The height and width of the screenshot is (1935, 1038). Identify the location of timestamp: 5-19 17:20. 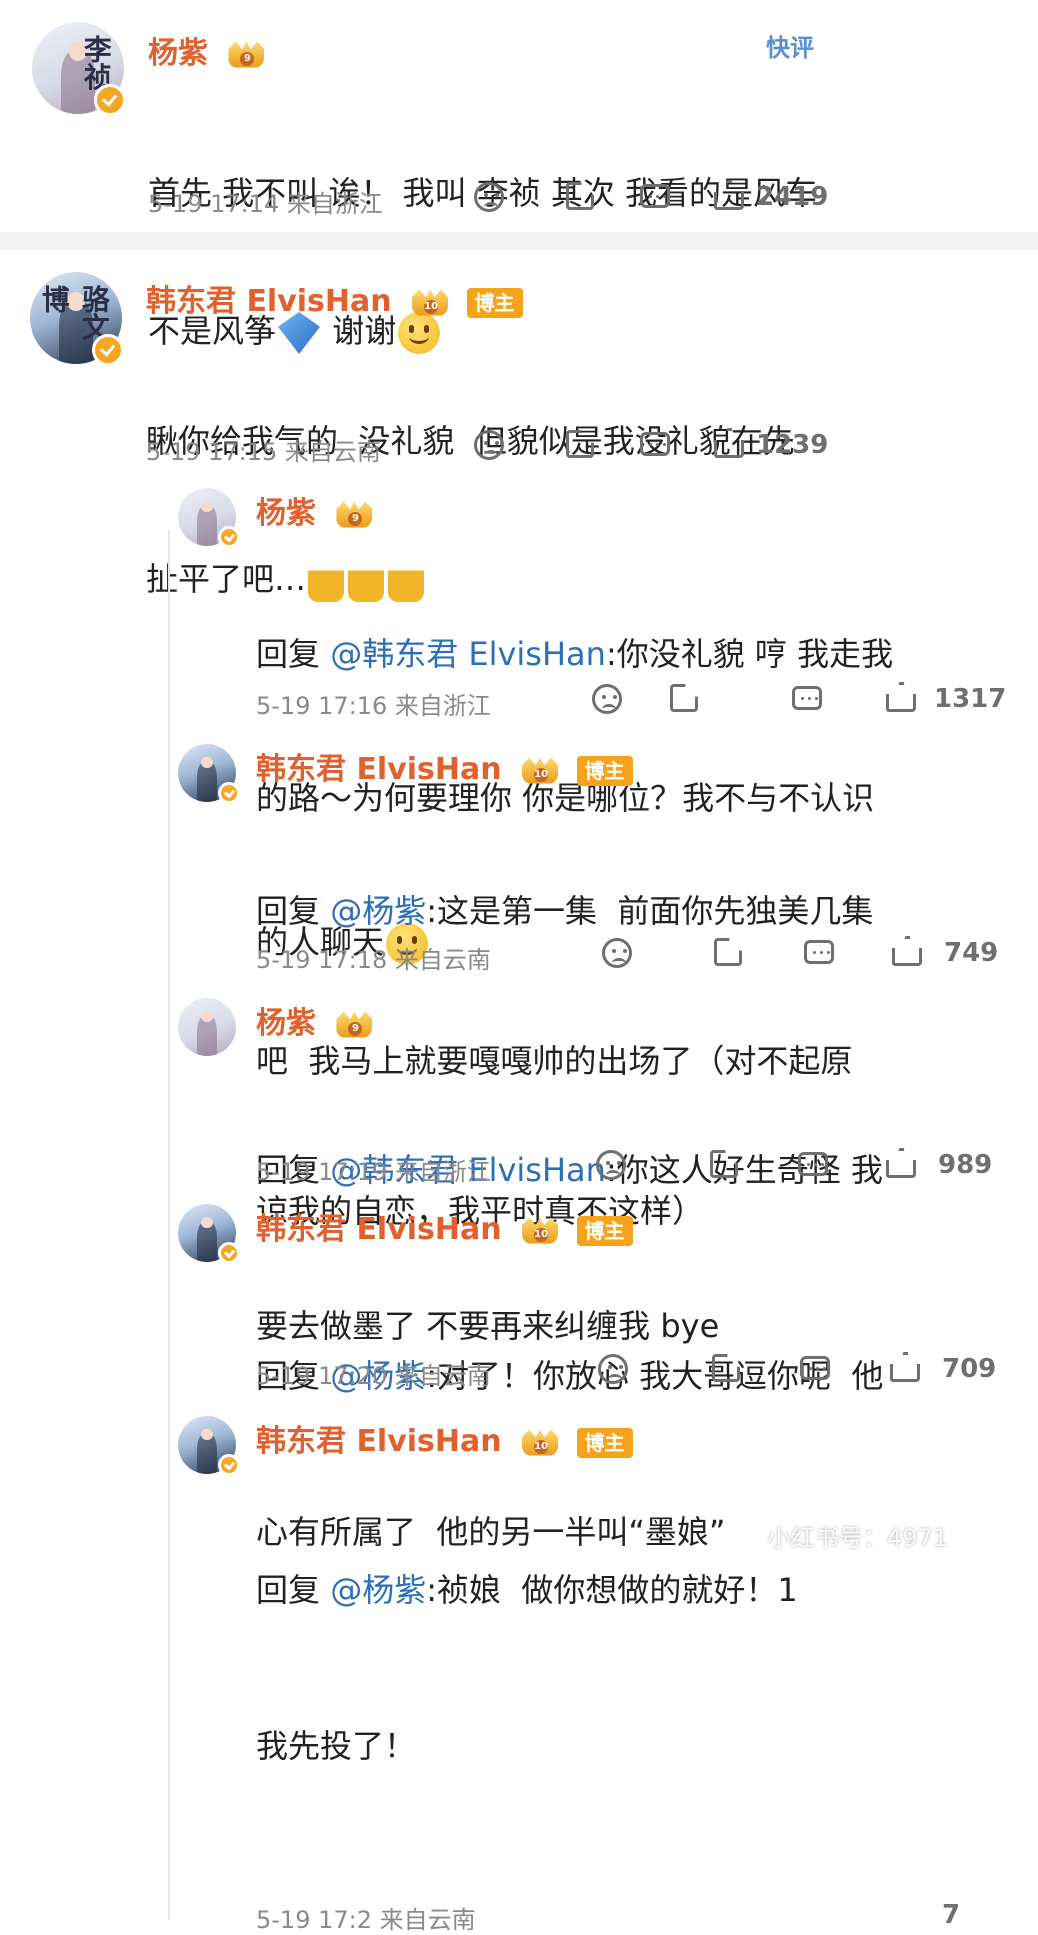
(322, 1376).